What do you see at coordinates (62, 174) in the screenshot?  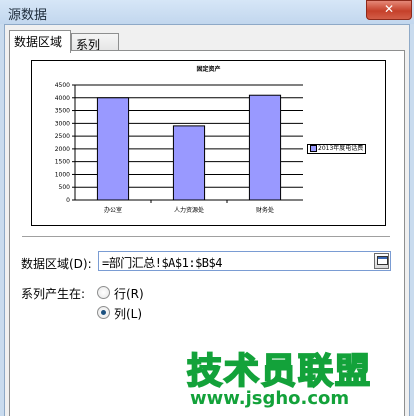 I see `y-tick-label: 1000` at bounding box center [62, 174].